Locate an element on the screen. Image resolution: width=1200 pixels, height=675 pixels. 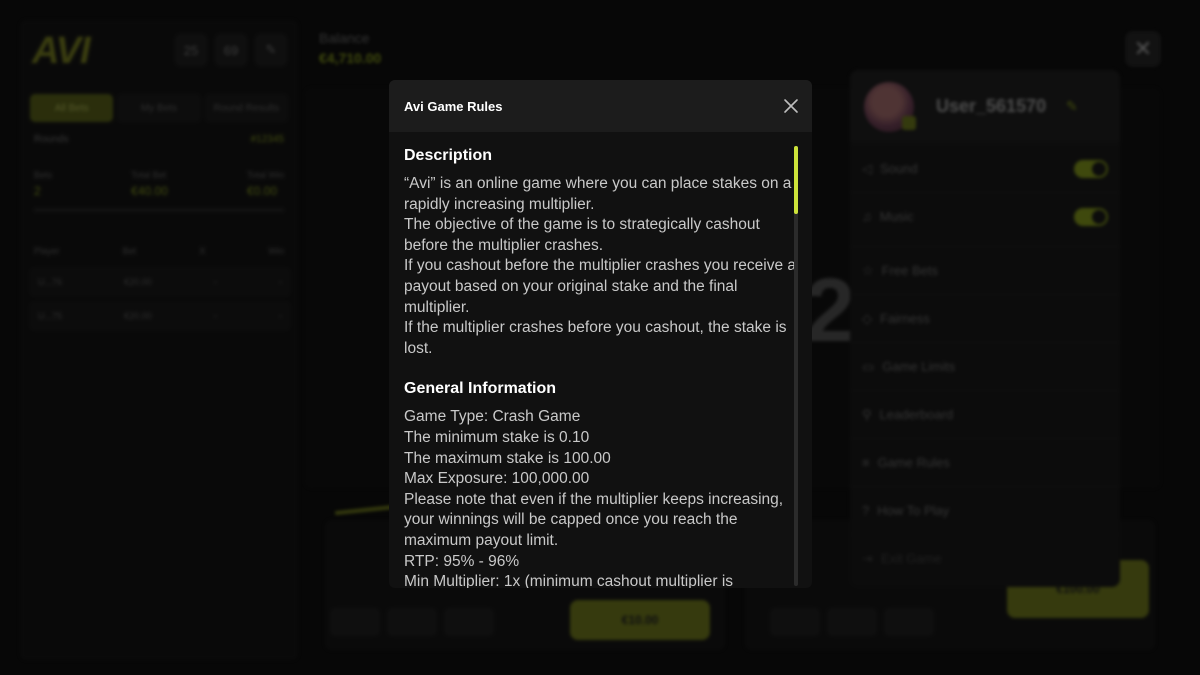
paragraph: RTP: 95% - 96% is located at coordinates (462, 561).